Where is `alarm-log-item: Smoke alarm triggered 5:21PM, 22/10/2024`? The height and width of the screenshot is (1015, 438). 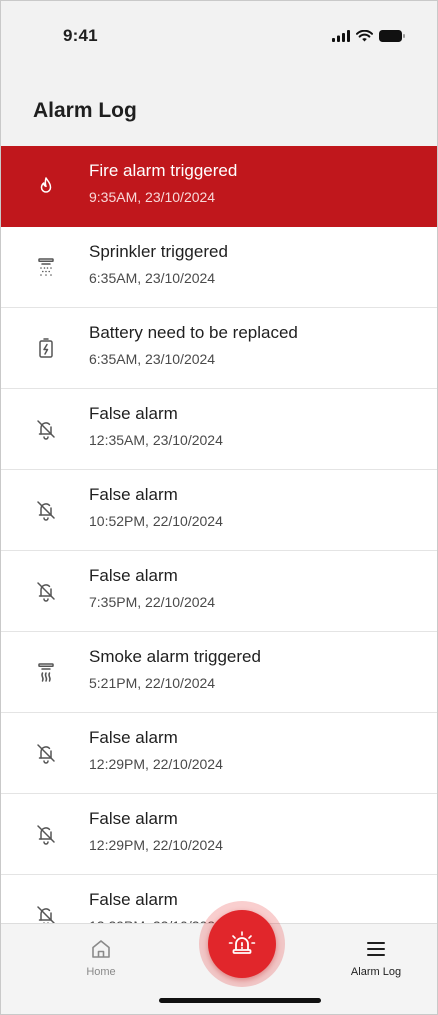 alarm-log-item: Smoke alarm triggered 5:21PM, 22/10/2024 is located at coordinates (219, 672).